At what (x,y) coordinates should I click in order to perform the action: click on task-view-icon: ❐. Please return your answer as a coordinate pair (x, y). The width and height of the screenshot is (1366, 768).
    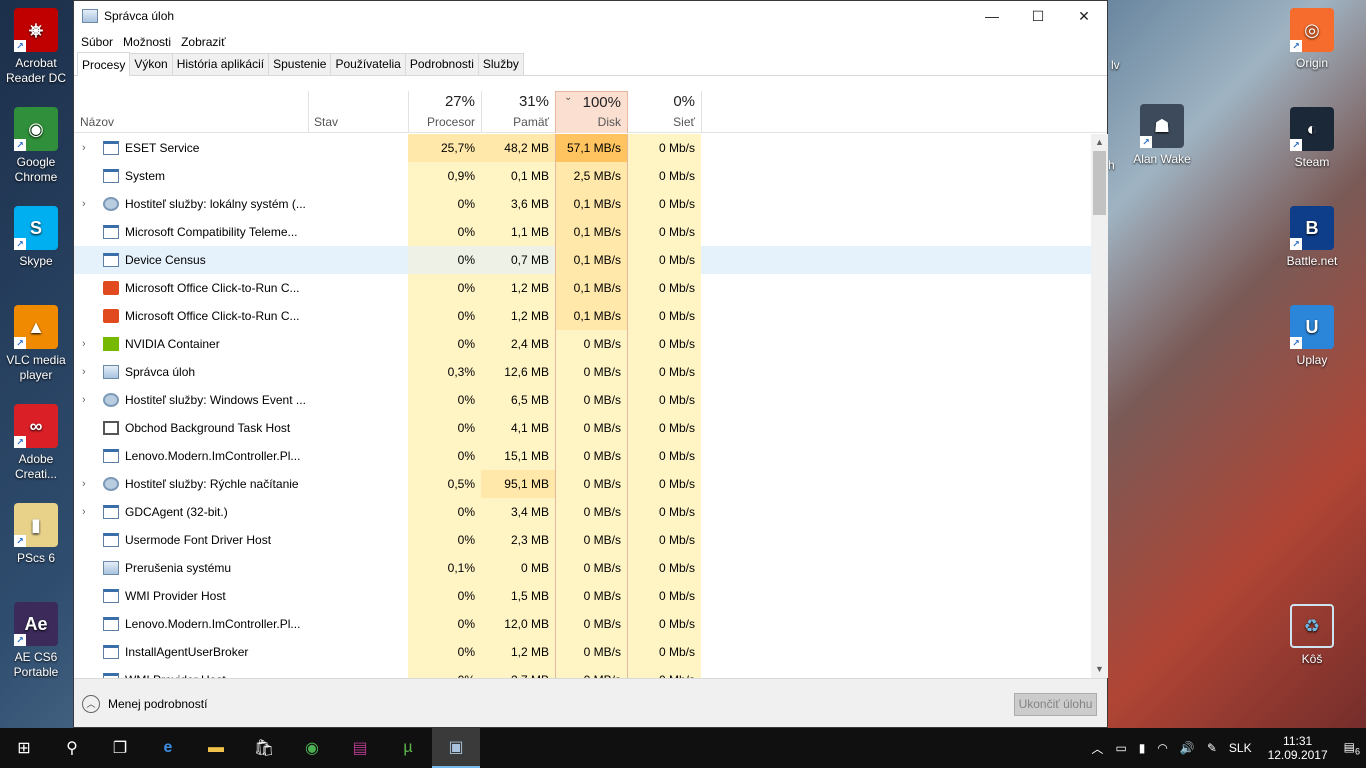
    Looking at the image, I should click on (120, 748).